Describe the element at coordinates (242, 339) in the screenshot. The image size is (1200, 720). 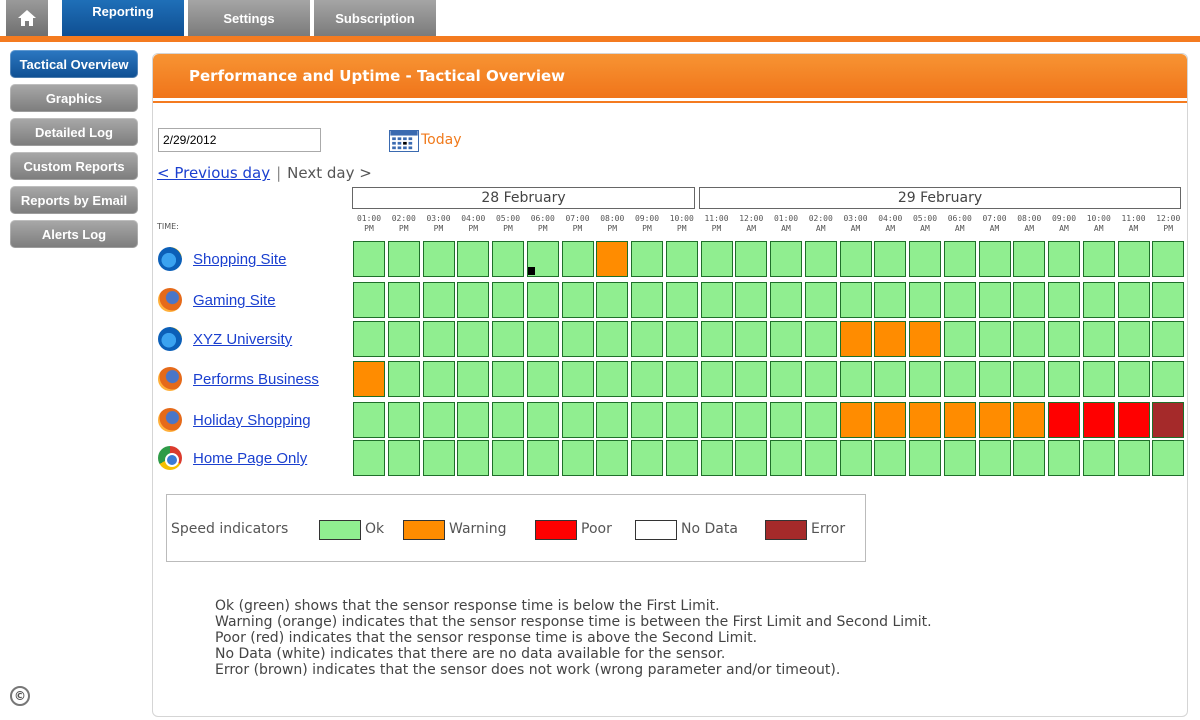
I see `site-link: XYZ University` at that location.